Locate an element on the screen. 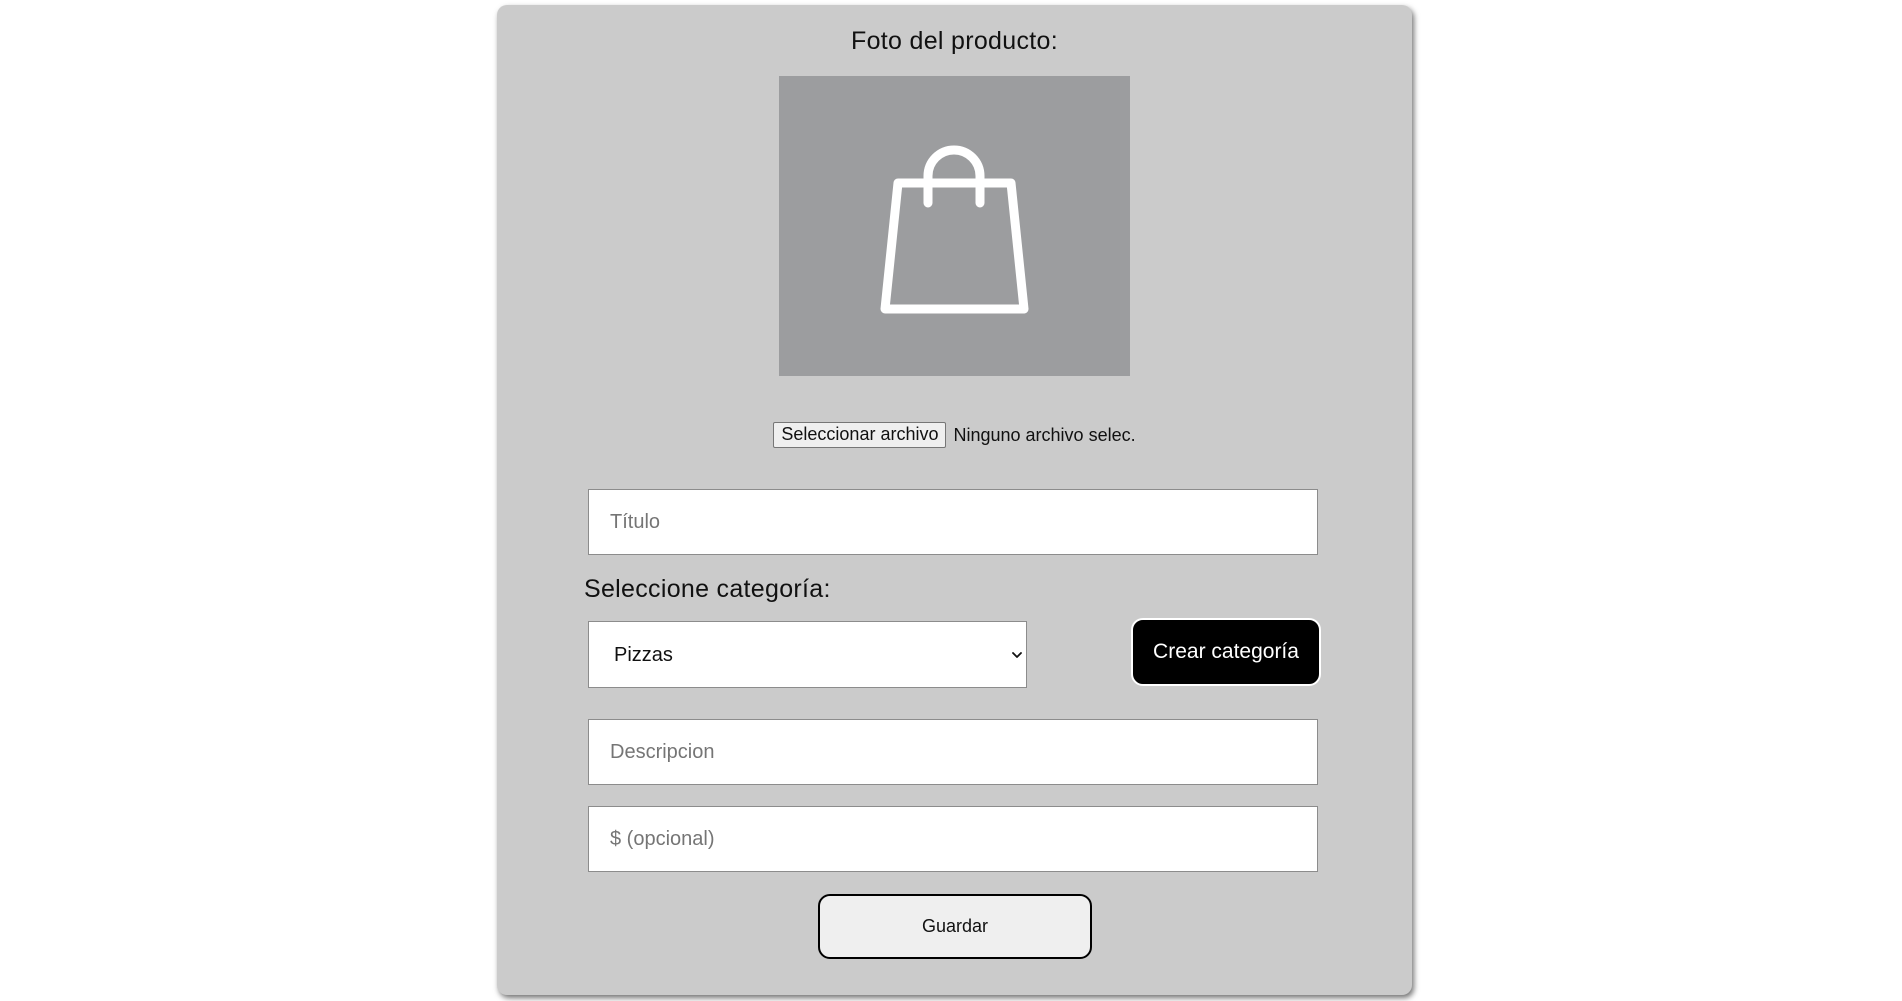 This screenshot has height=1001, width=1902. product-photo-preview is located at coordinates (954, 226).